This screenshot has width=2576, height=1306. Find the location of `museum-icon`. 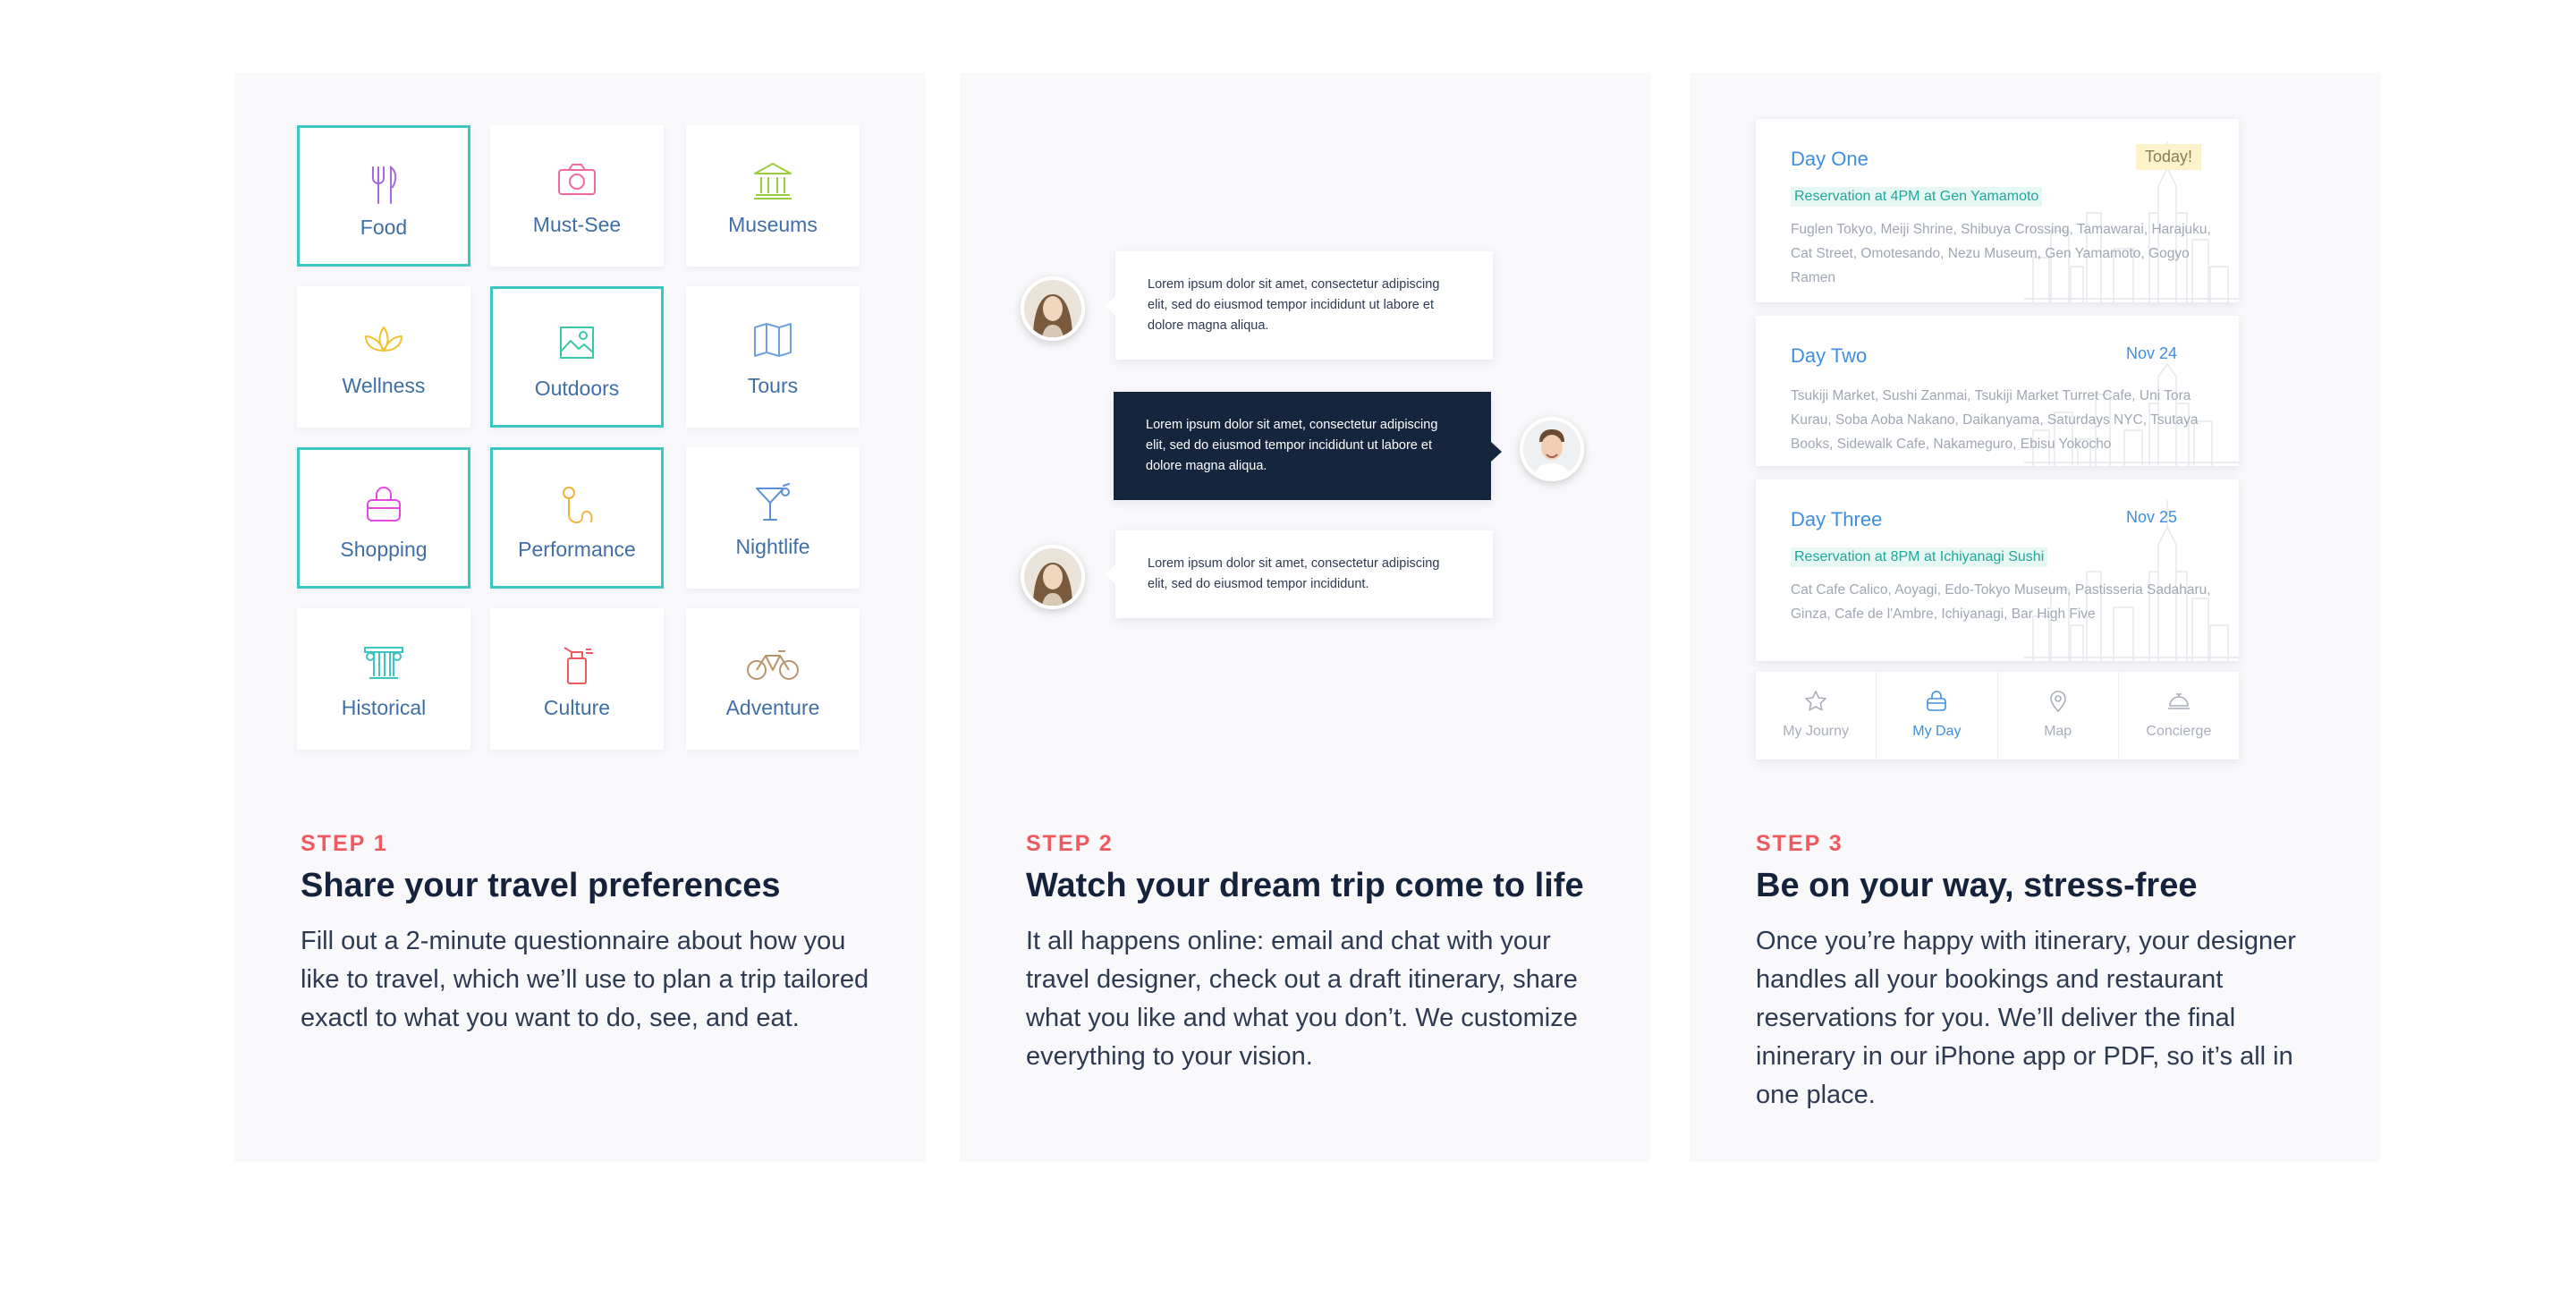

museum-icon is located at coordinates (773, 183).